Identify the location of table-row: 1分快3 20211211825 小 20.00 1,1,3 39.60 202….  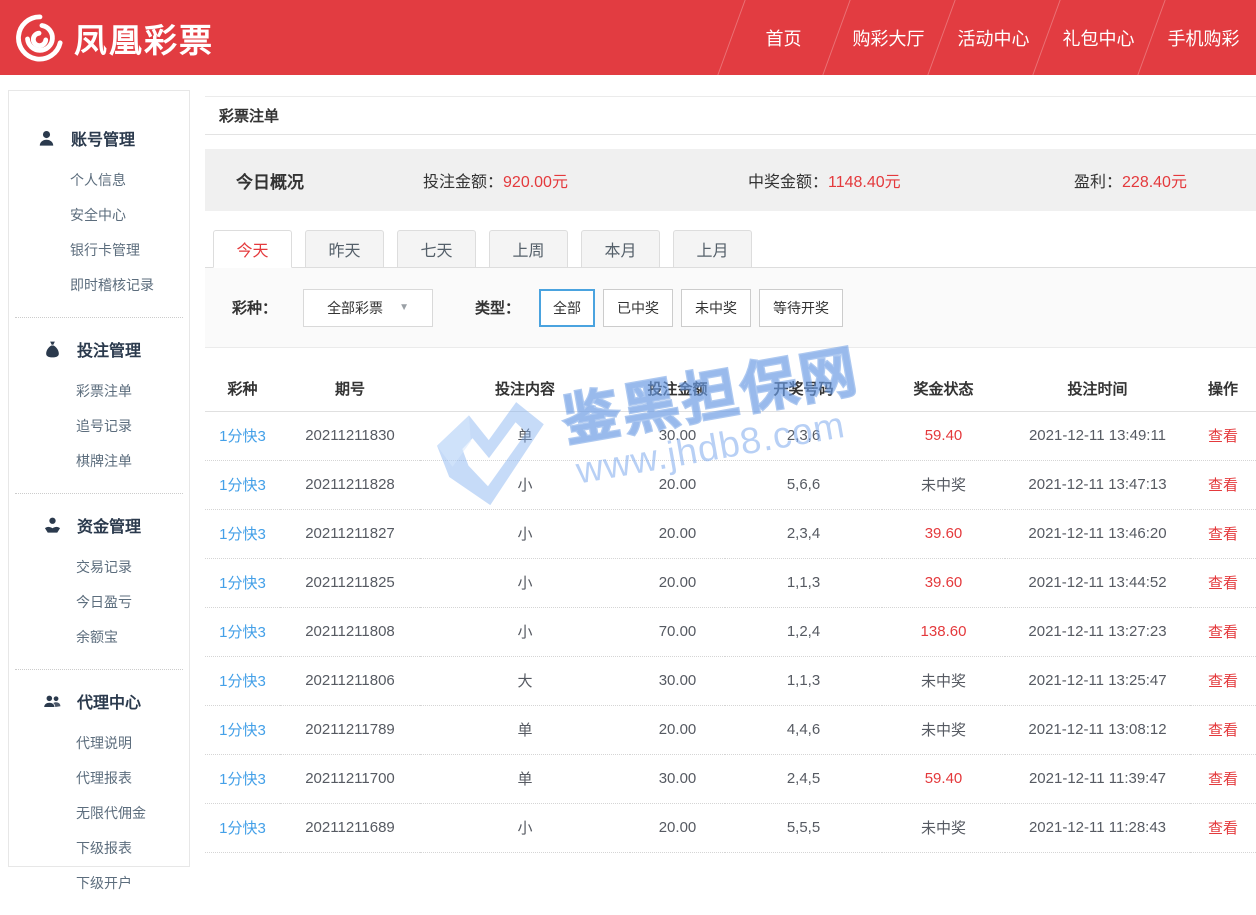
(730, 583).